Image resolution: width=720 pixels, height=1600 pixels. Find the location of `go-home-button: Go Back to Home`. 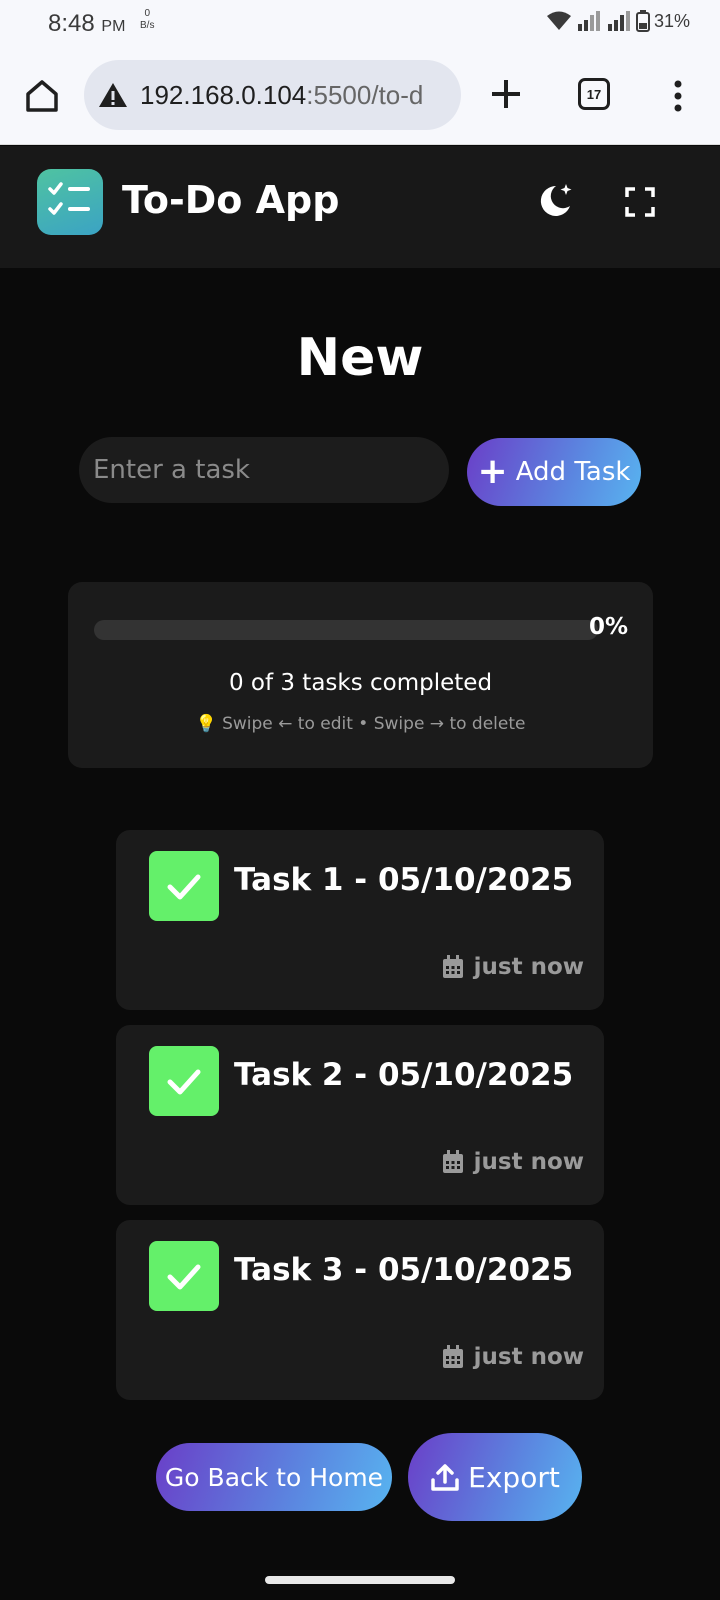

go-home-button: Go Back to Home is located at coordinates (274, 1477).